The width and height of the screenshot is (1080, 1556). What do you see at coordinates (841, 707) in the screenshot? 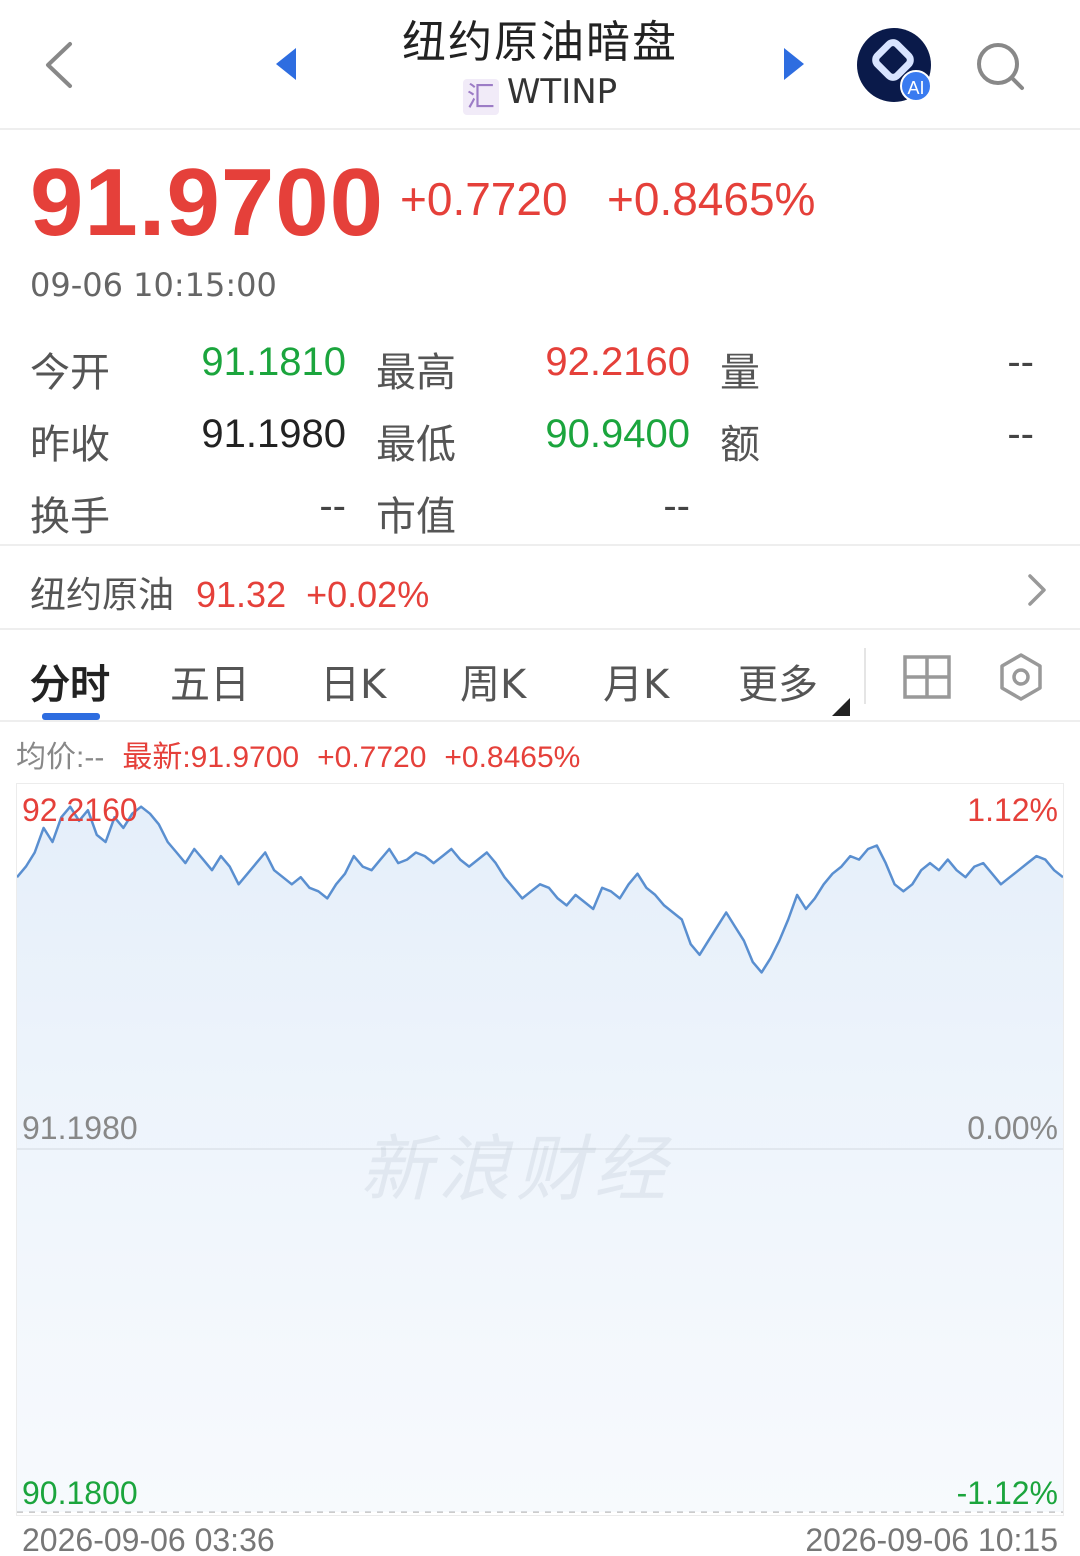
I see `dropdown-corner-icon` at bounding box center [841, 707].